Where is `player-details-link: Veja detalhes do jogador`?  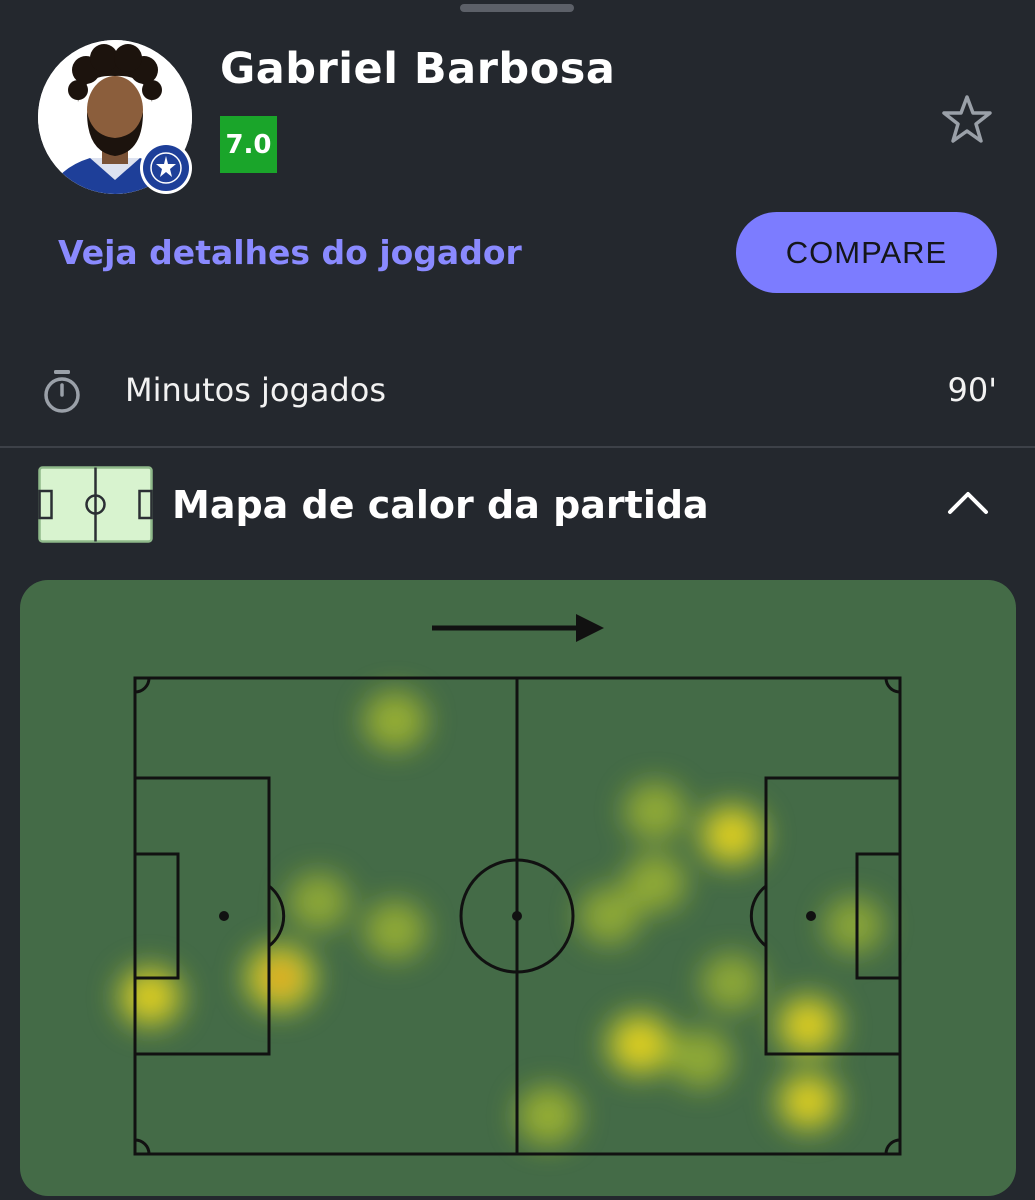 player-details-link: Veja detalhes do jogador is located at coordinates (290, 253).